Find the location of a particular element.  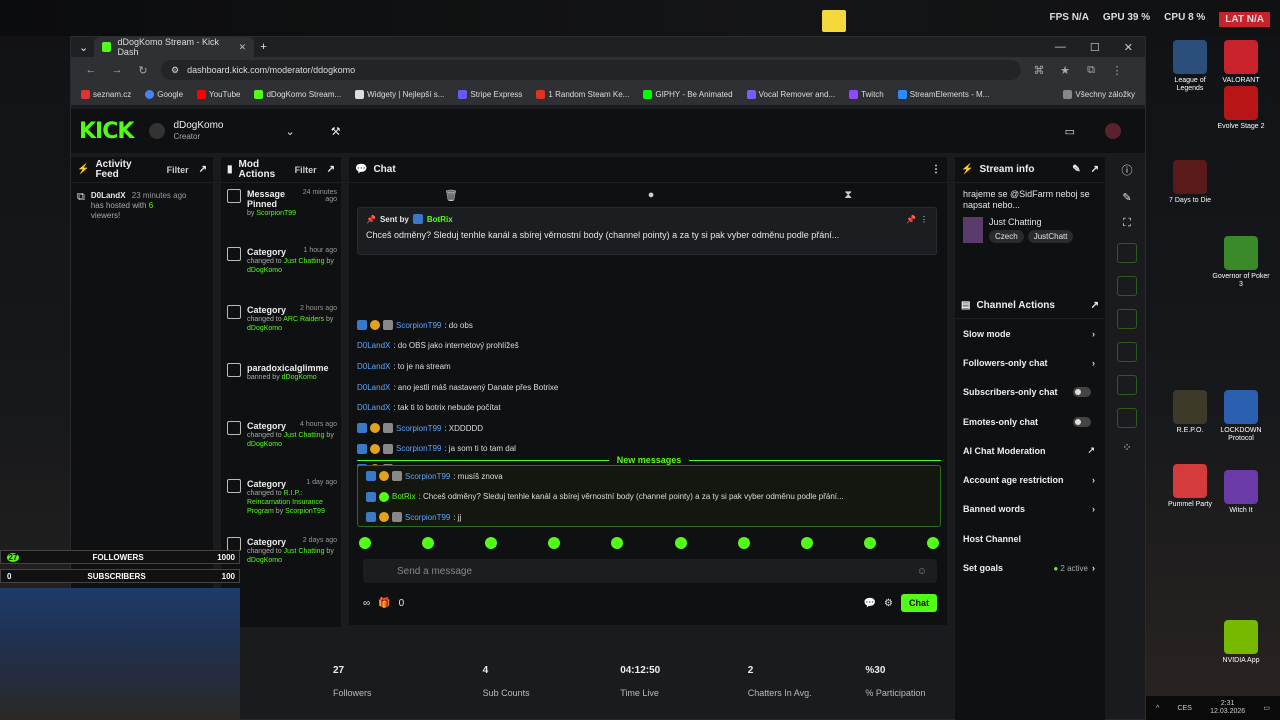

desktop-shortcut: Pummel Party is located at coordinates (1190, 486).